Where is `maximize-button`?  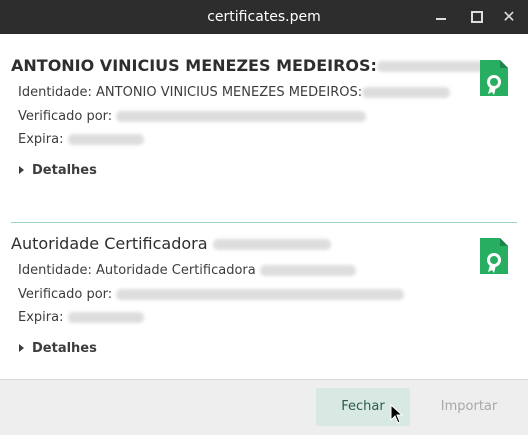 maximize-button is located at coordinates (477, 17).